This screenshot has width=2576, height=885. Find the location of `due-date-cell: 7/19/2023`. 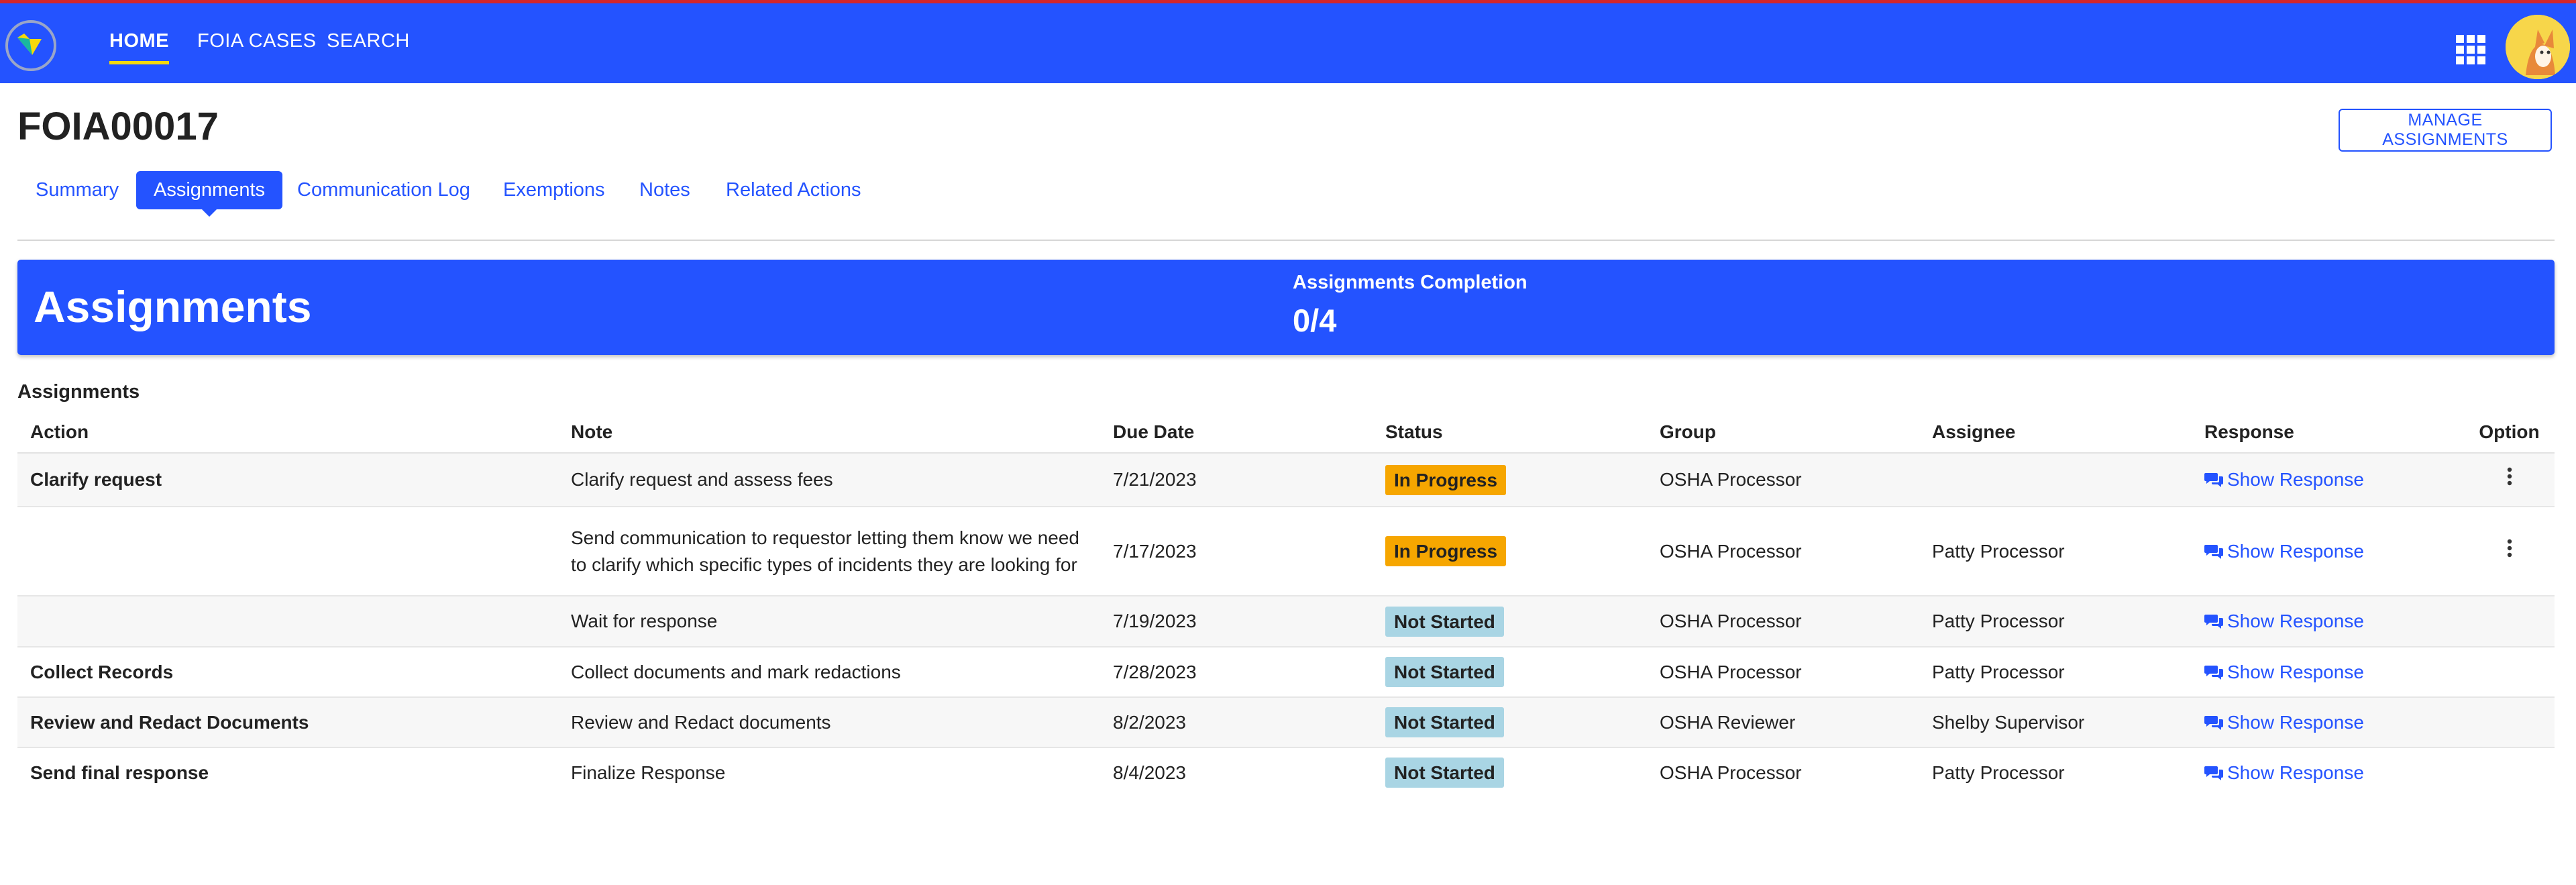

due-date-cell: 7/19/2023 is located at coordinates (1236, 621).